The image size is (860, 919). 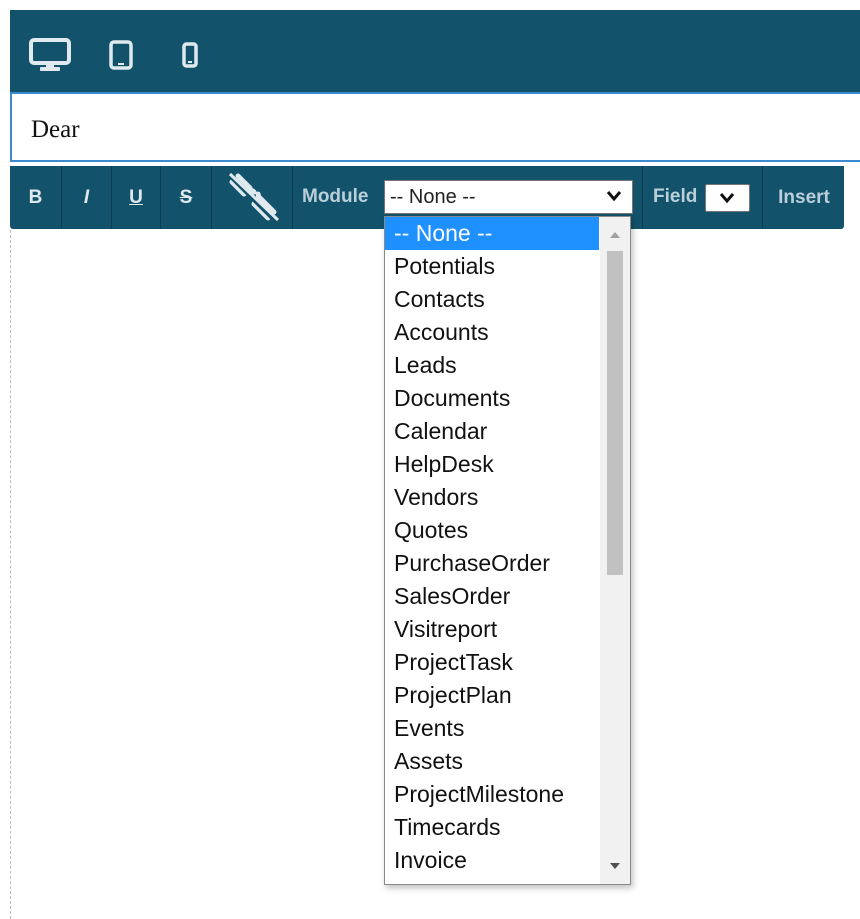 I want to click on toolbar-divider, so click(x=642, y=197).